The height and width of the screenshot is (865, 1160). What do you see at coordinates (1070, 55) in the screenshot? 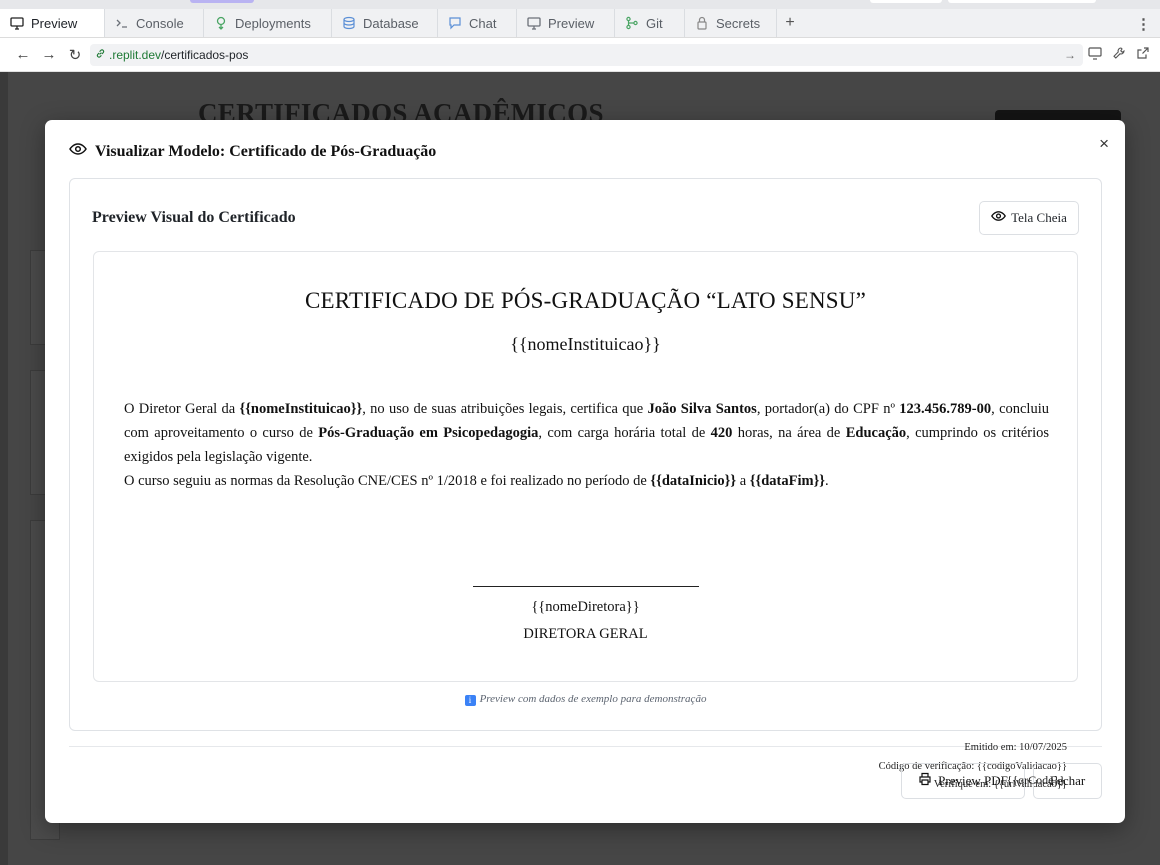
I see `go-arrow-icon: →` at bounding box center [1070, 55].